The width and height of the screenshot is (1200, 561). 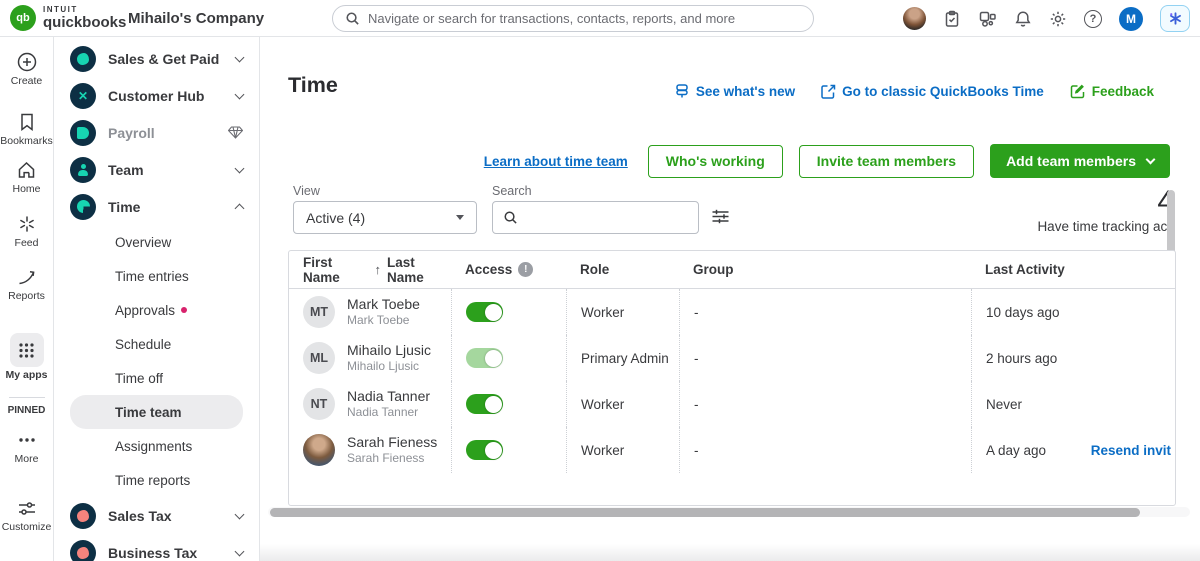 I want to click on rail-item-my-apps: My apps, so click(x=26, y=357).